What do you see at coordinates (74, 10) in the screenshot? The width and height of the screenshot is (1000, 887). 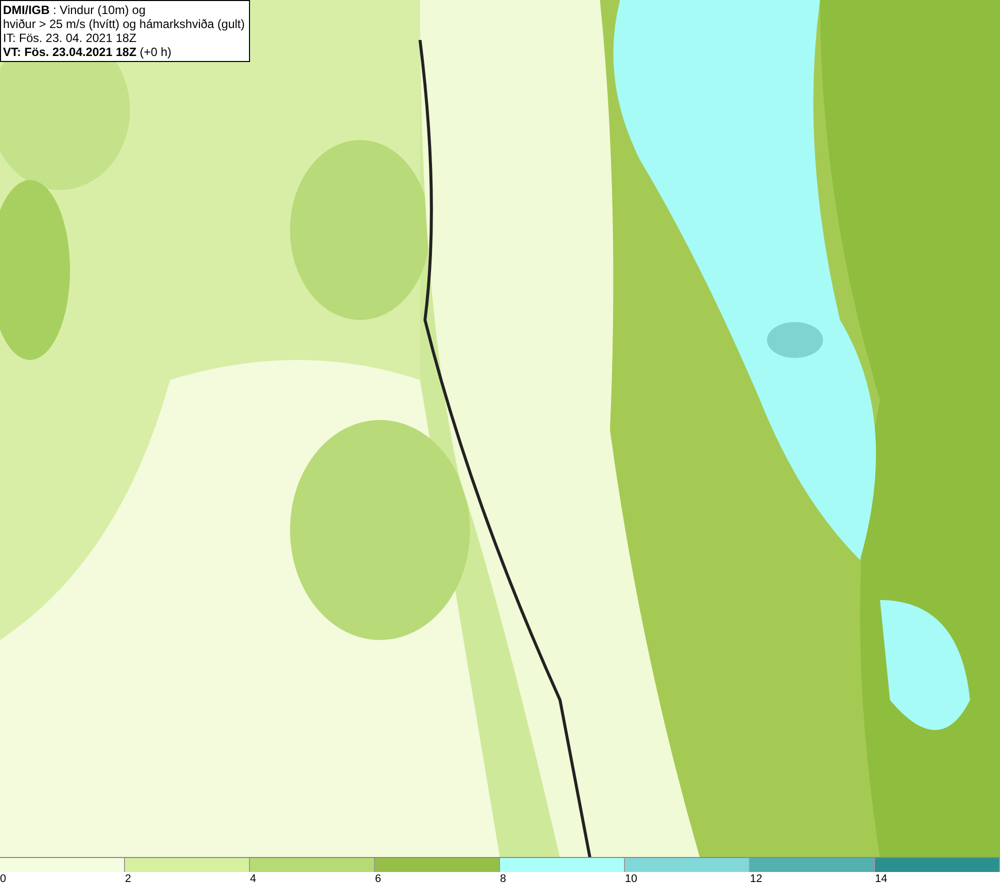 I see `caption-line: DMI/IGB : Vindur (10m) og` at bounding box center [74, 10].